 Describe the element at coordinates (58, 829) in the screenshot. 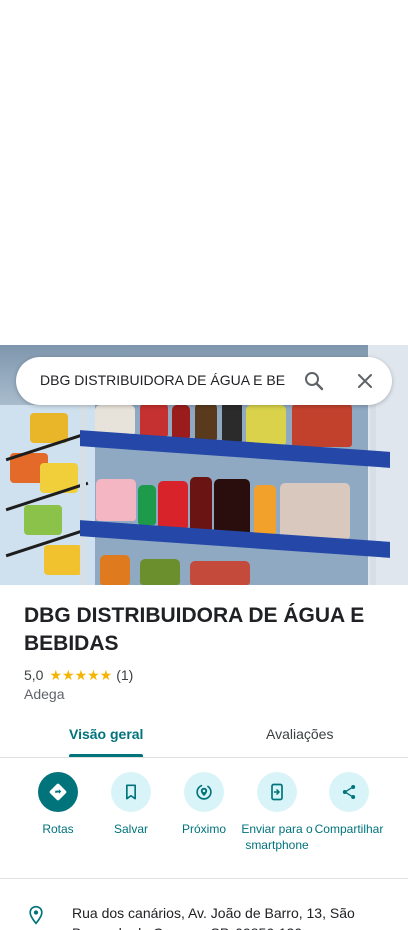

I see `action-label: Rotas` at that location.